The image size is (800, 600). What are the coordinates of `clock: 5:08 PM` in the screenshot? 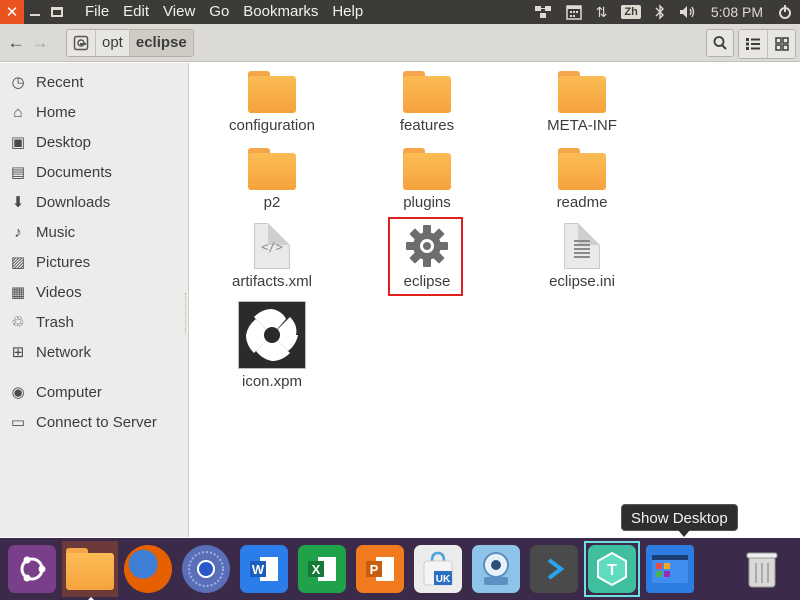 It's located at (737, 12).